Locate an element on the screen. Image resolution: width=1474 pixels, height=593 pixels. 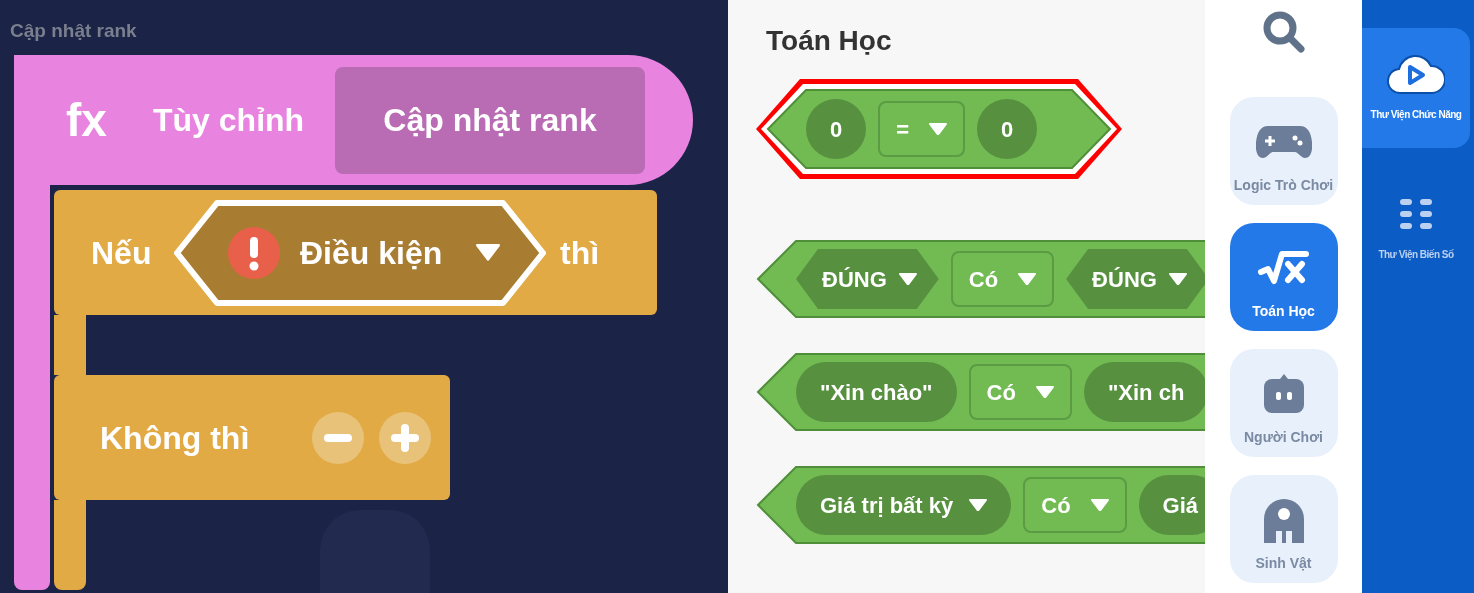
caret-icon is located at coordinates (488, 252).